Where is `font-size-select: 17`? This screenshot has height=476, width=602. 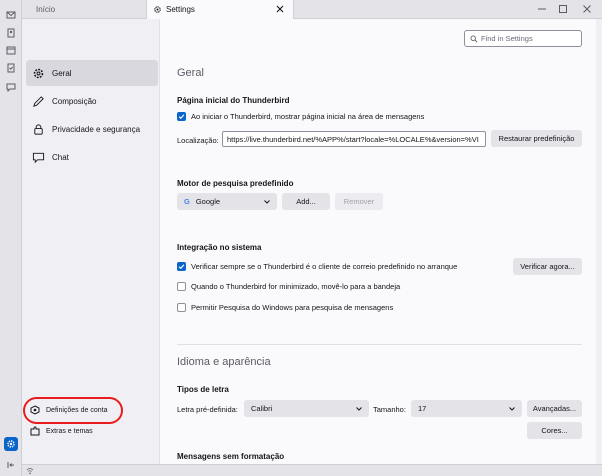 font-size-select: 17 is located at coordinates (466, 408).